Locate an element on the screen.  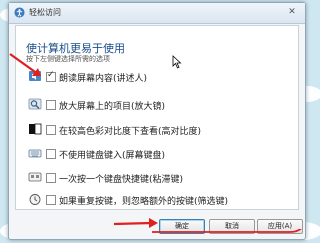
filter-keys-checkbox is located at coordinates (51, 200).